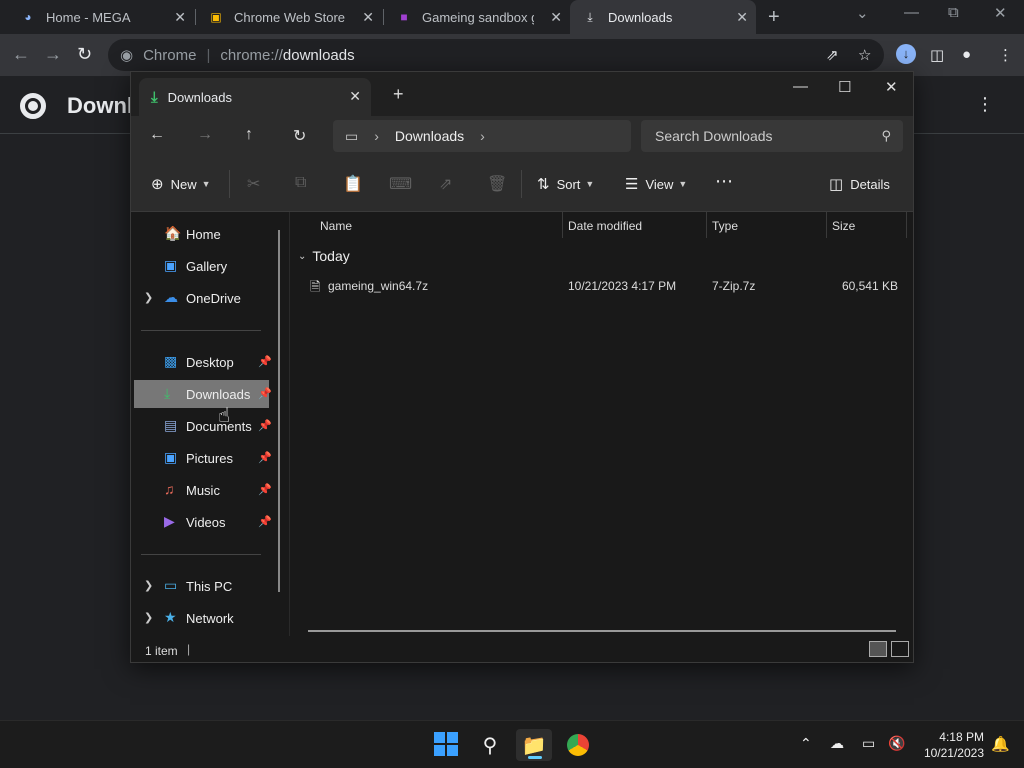 The height and width of the screenshot is (768, 1024). What do you see at coordinates (84, 54) in the screenshot?
I see `reload-icon: ↻` at bounding box center [84, 54].